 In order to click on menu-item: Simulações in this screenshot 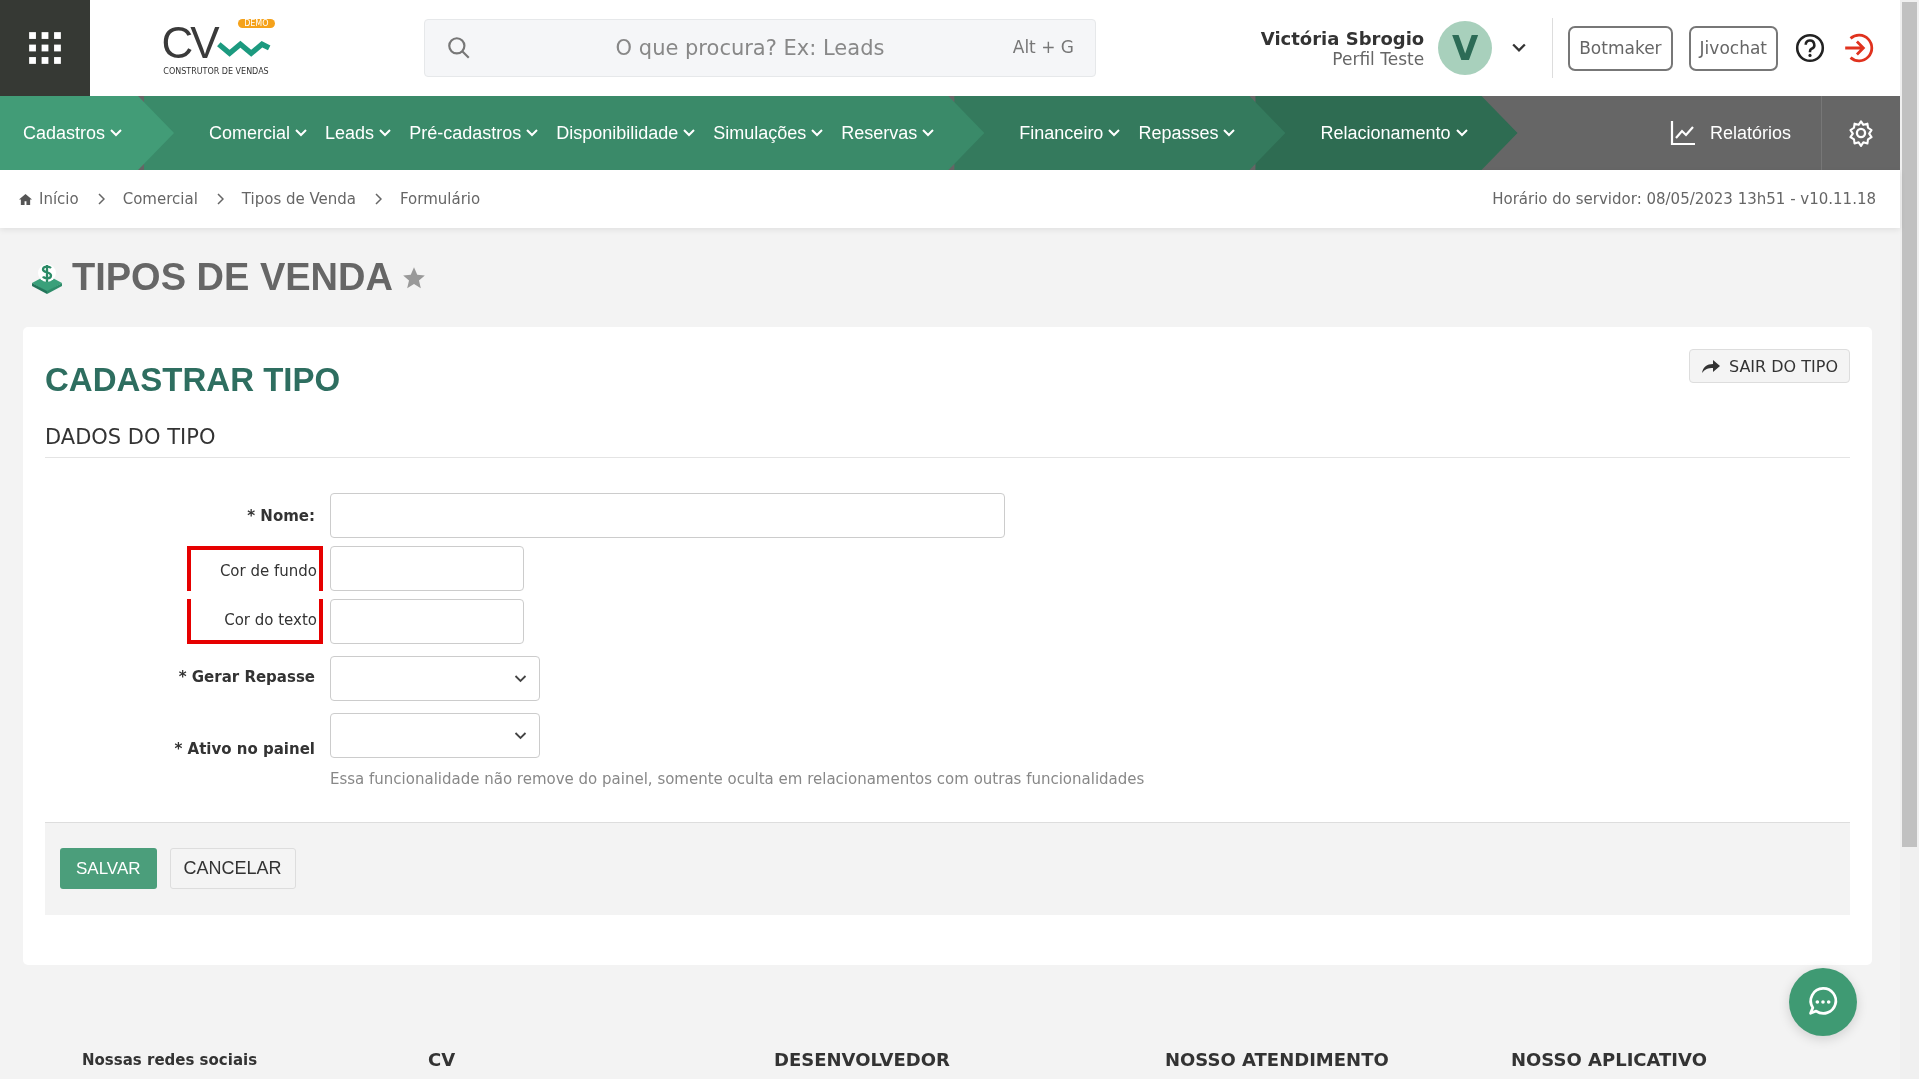, I will do `click(768, 133)`.